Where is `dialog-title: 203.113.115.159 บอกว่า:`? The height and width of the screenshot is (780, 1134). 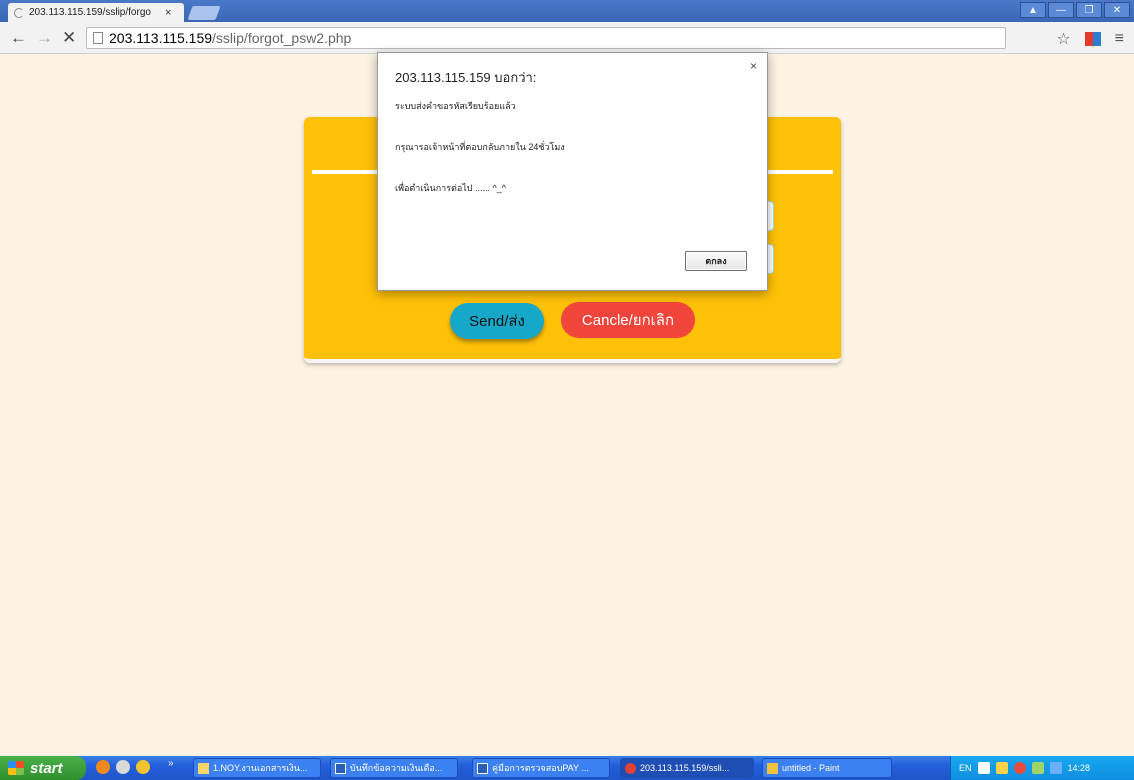
dialog-title: 203.113.115.159 บอกว่า: is located at coordinates (466, 77).